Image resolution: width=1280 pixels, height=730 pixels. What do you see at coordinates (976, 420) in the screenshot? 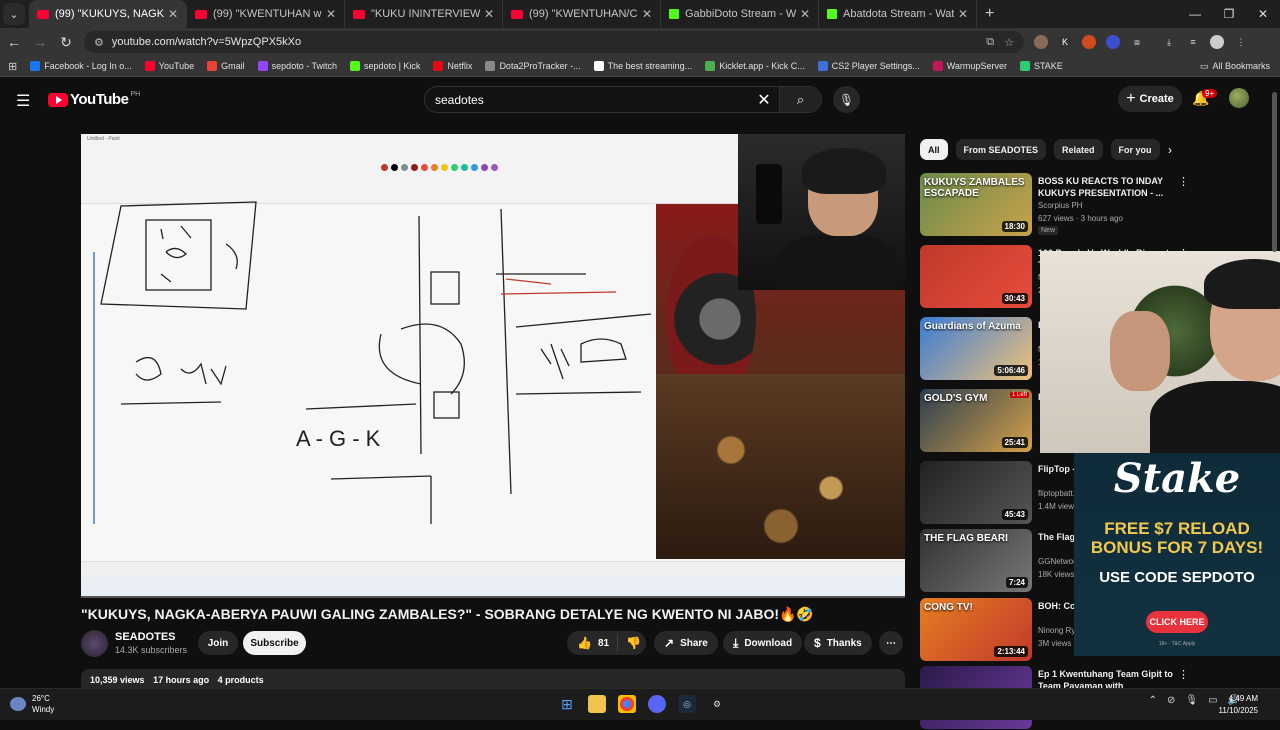
I see `video-thumbnail: GOLD'S GYM 1 Left 25:41` at bounding box center [976, 420].